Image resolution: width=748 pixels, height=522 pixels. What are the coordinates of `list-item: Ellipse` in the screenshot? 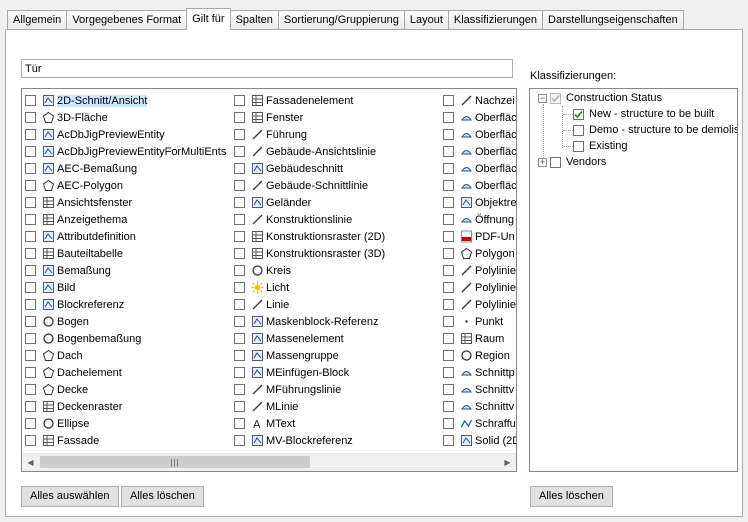 It's located at (125, 423).